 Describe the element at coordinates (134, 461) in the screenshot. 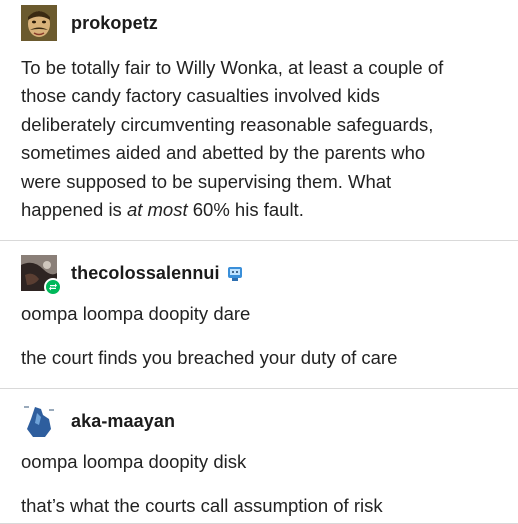

I see `body-paragraph: oompa loompa doopity disk` at that location.